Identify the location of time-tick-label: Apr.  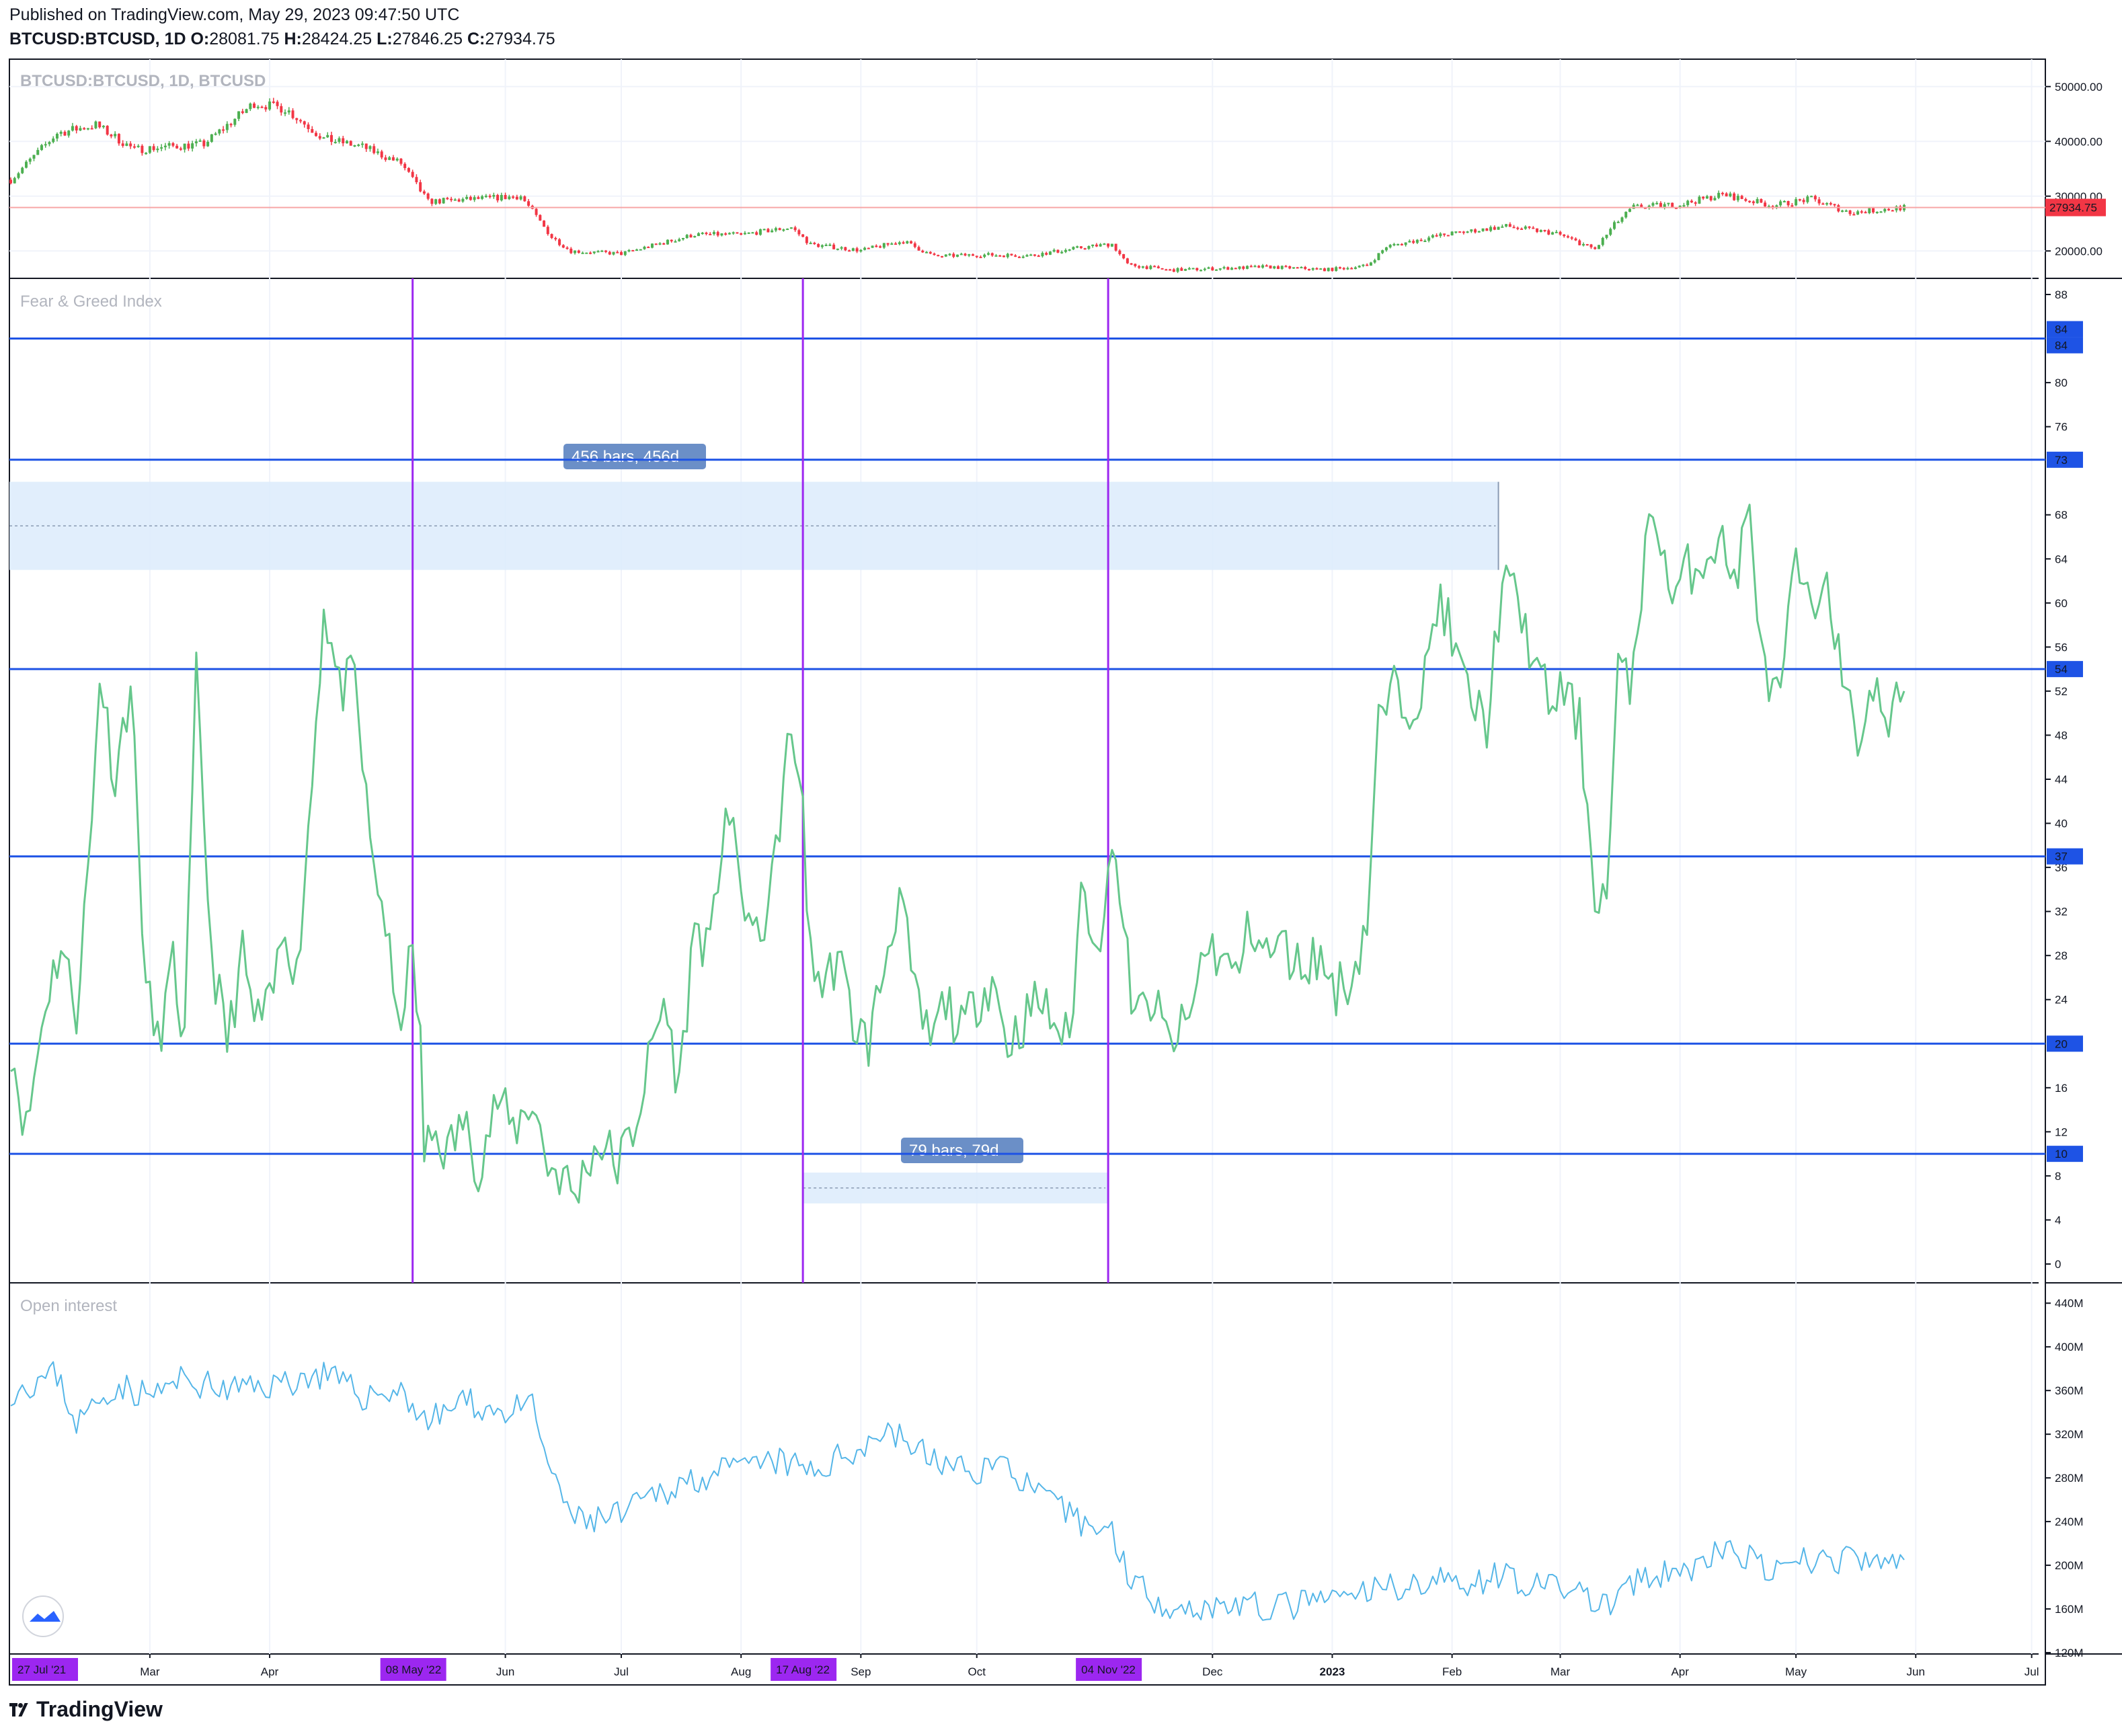
(1680, 1671).